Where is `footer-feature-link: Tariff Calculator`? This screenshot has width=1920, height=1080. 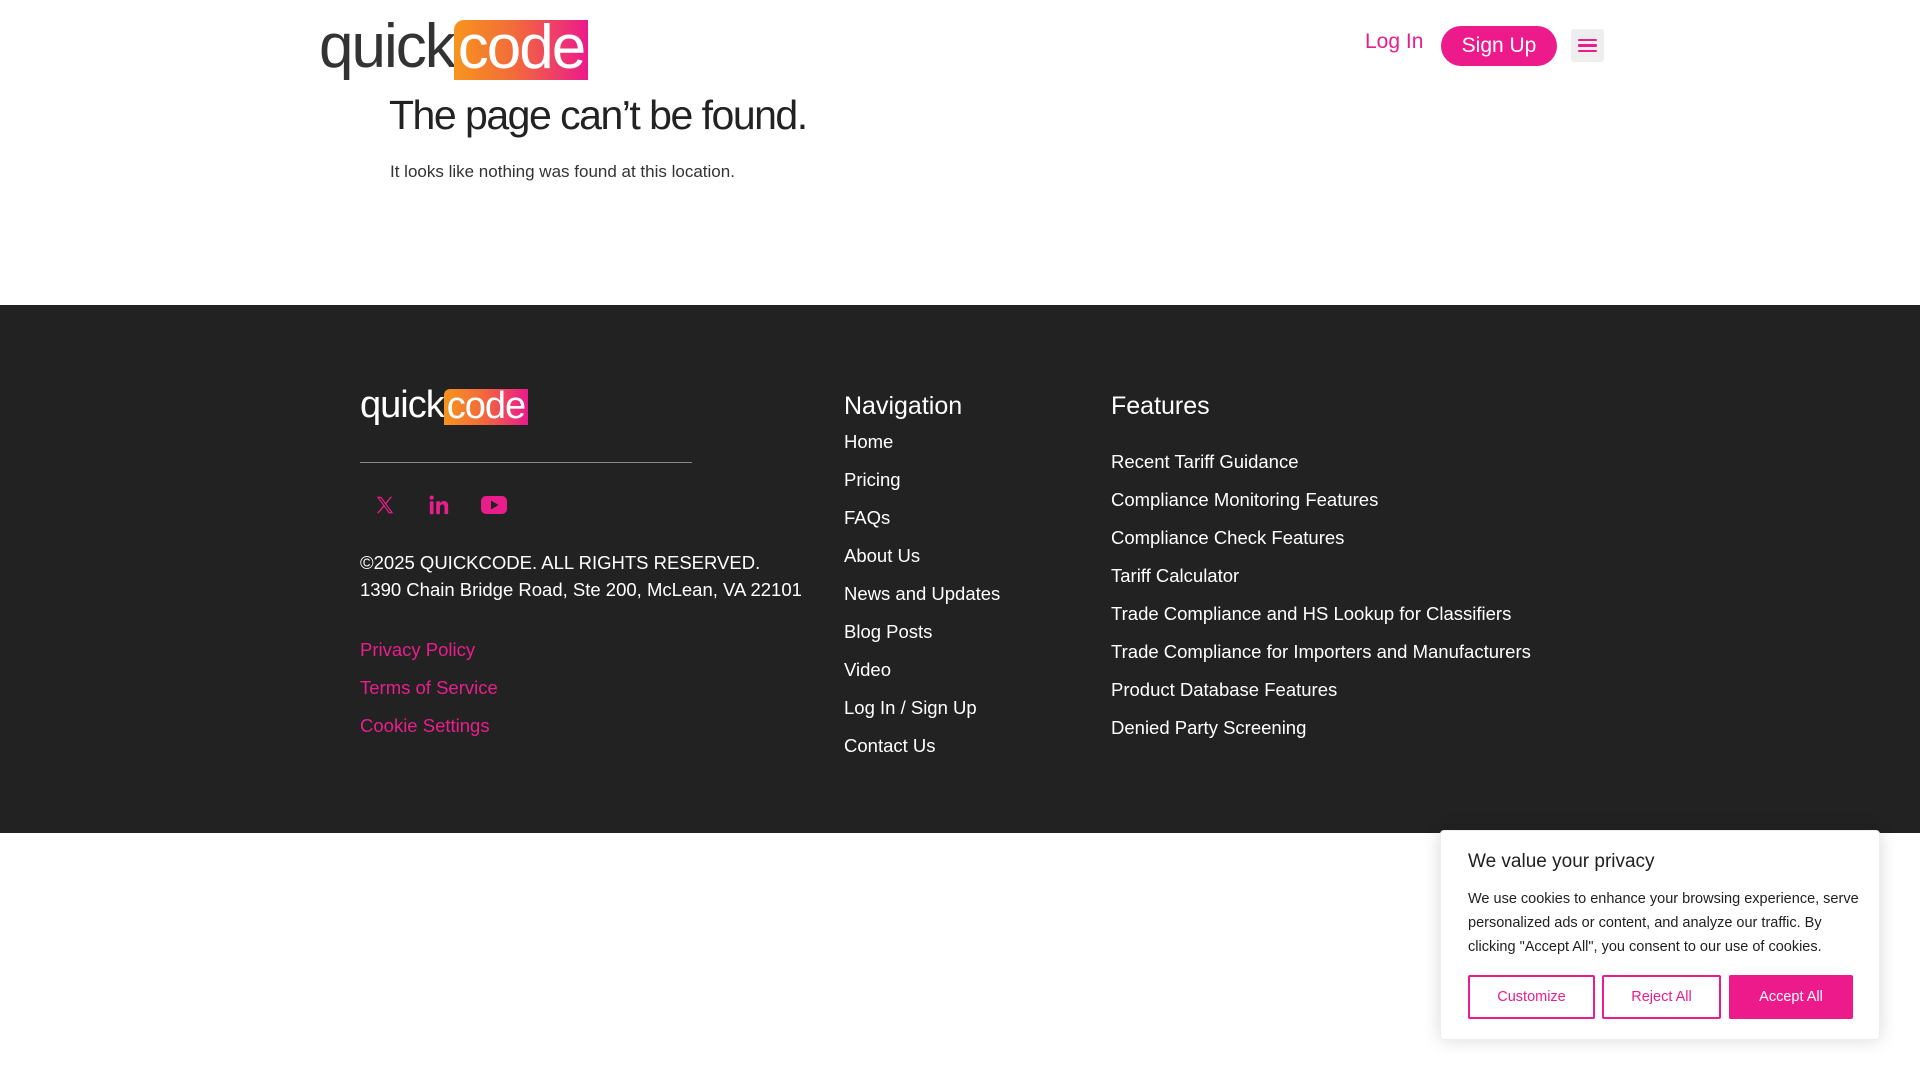 footer-feature-link: Tariff Calculator is located at coordinates (1175, 576).